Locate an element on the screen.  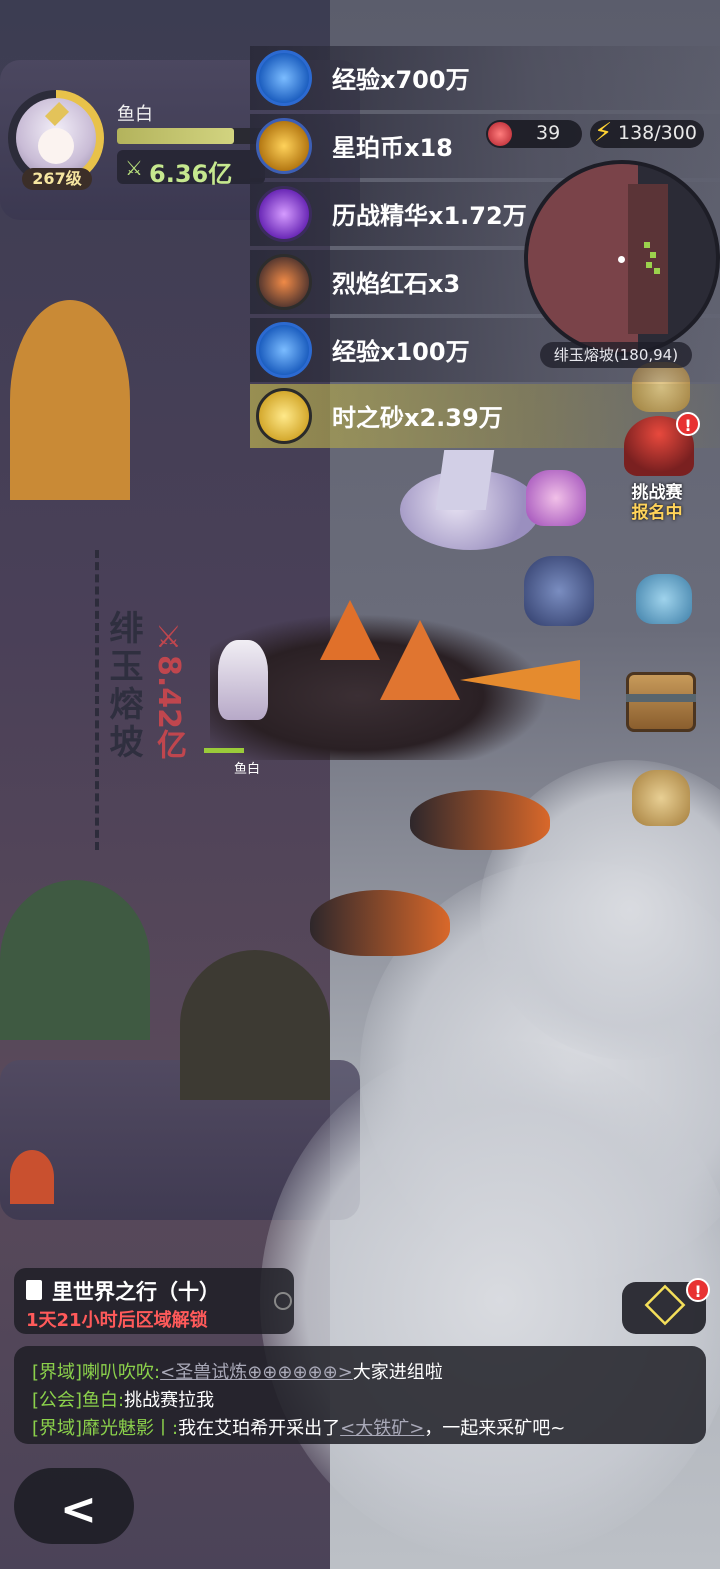
player-character is located at coordinates (243, 680).